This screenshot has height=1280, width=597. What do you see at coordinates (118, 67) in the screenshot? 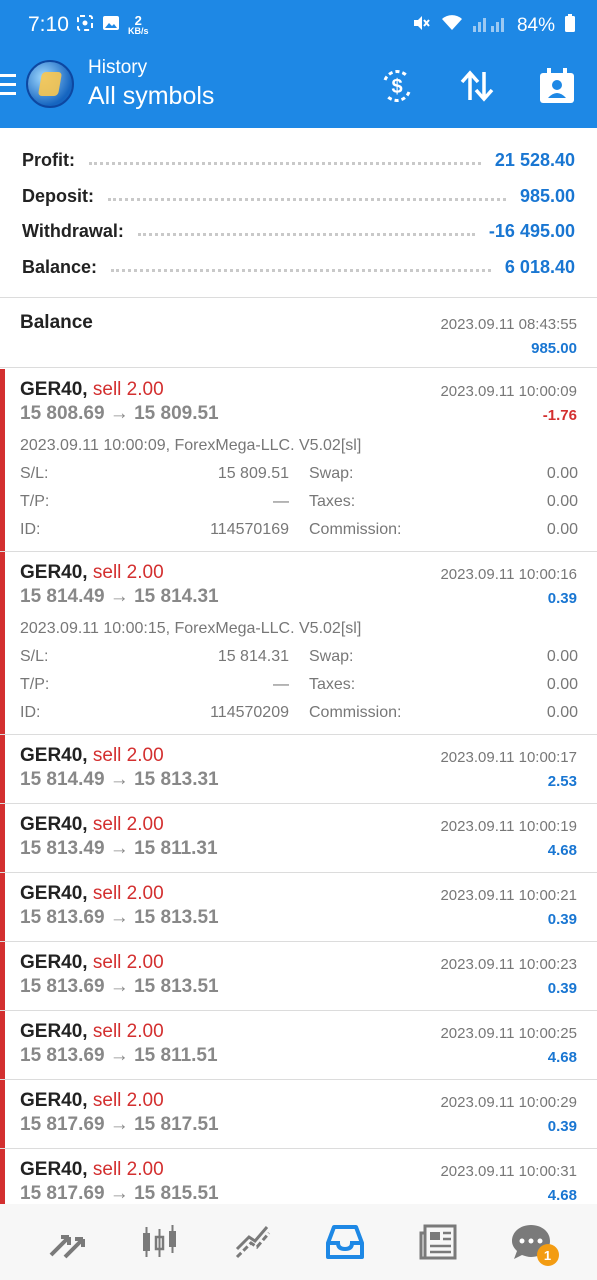
I see `app-title: History` at bounding box center [118, 67].